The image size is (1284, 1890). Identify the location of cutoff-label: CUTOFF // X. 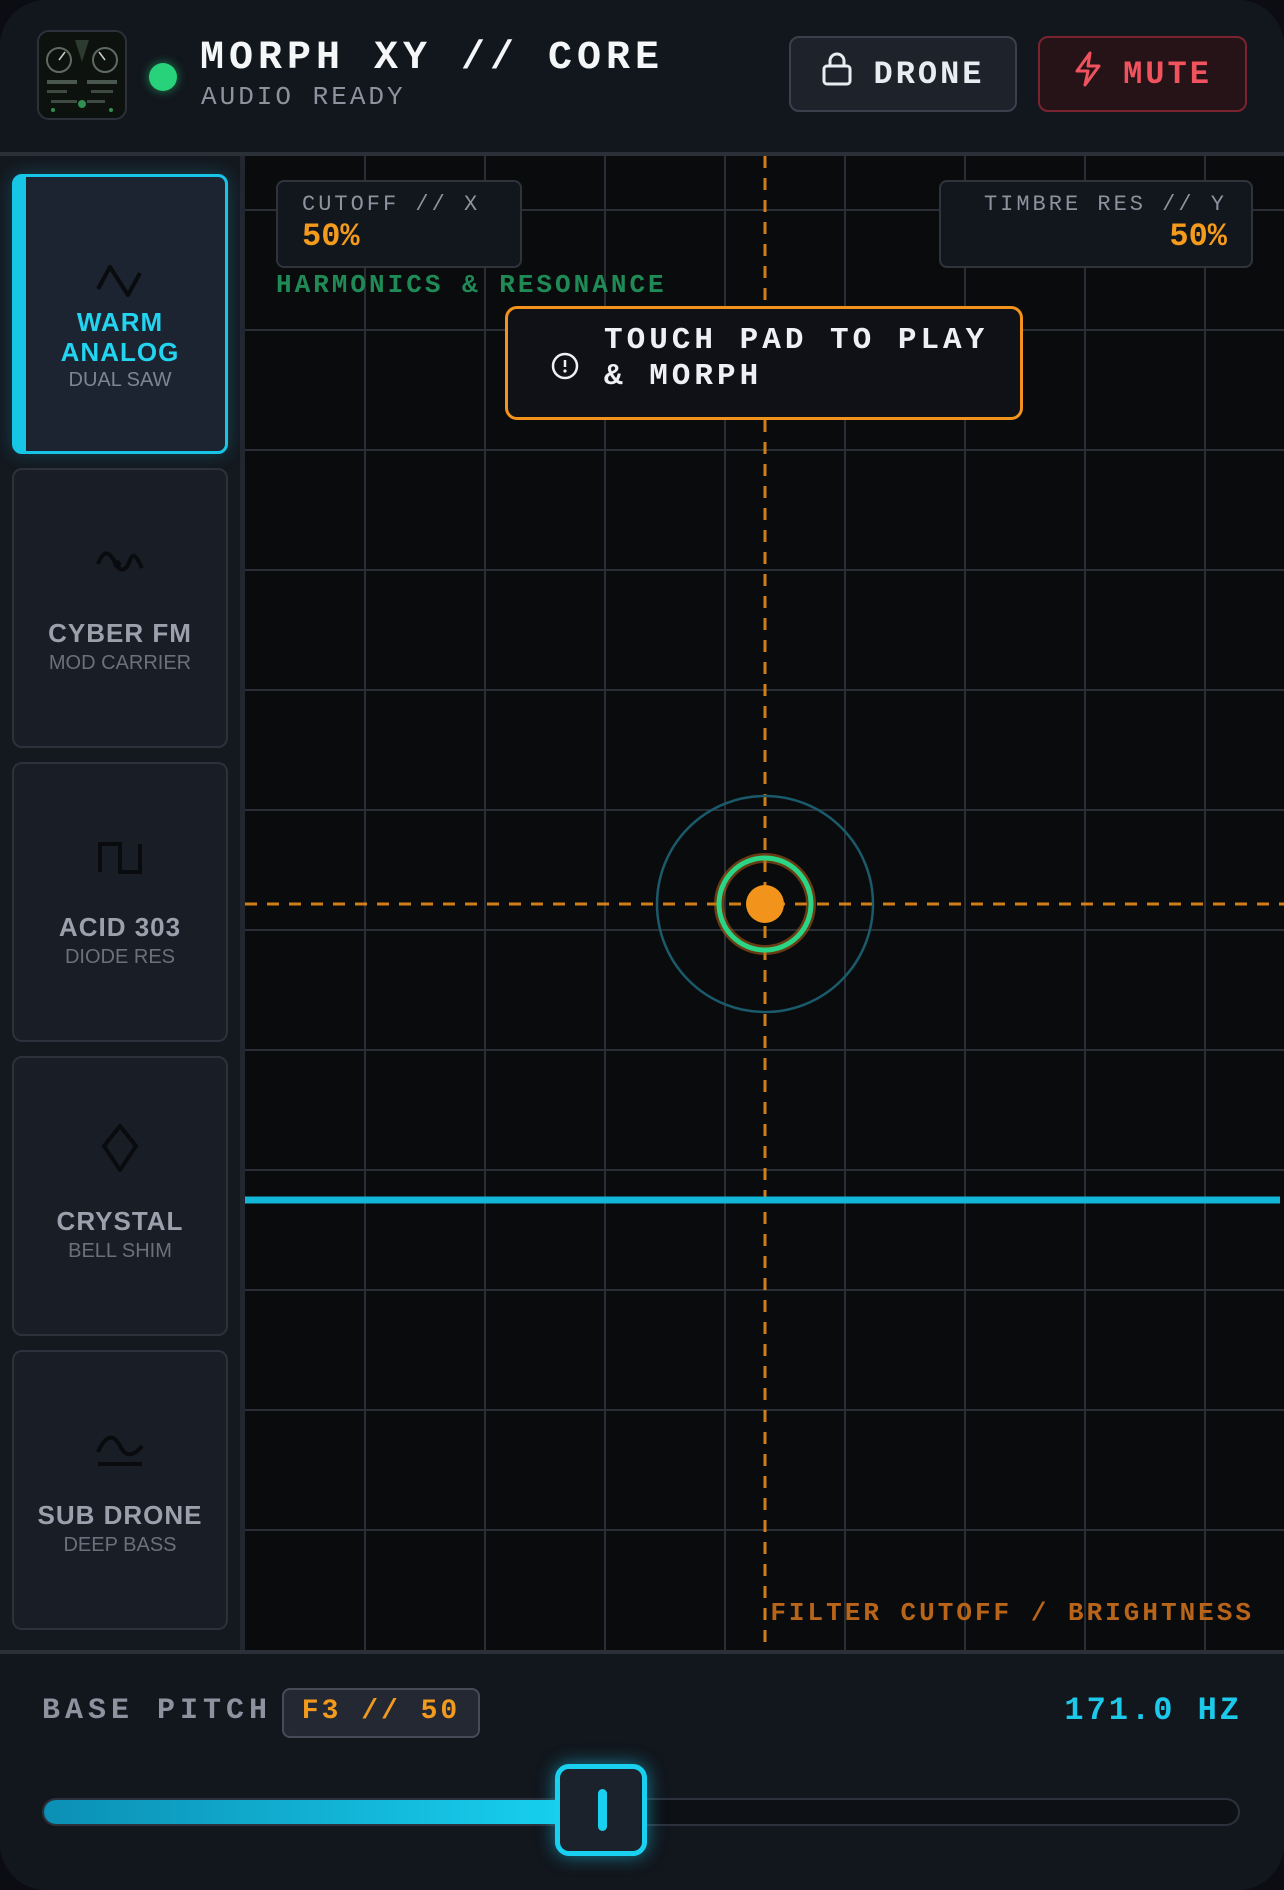
(391, 204).